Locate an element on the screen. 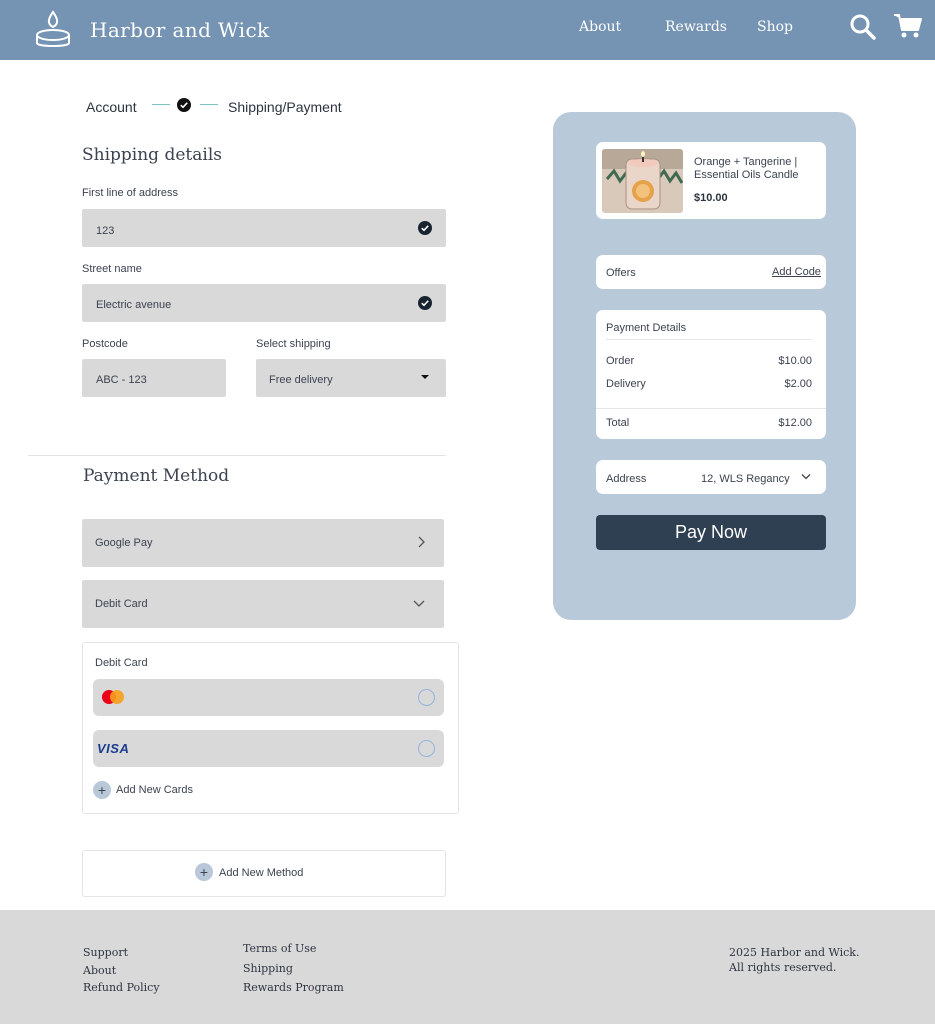  product-price: $10.00 is located at coordinates (711, 198).